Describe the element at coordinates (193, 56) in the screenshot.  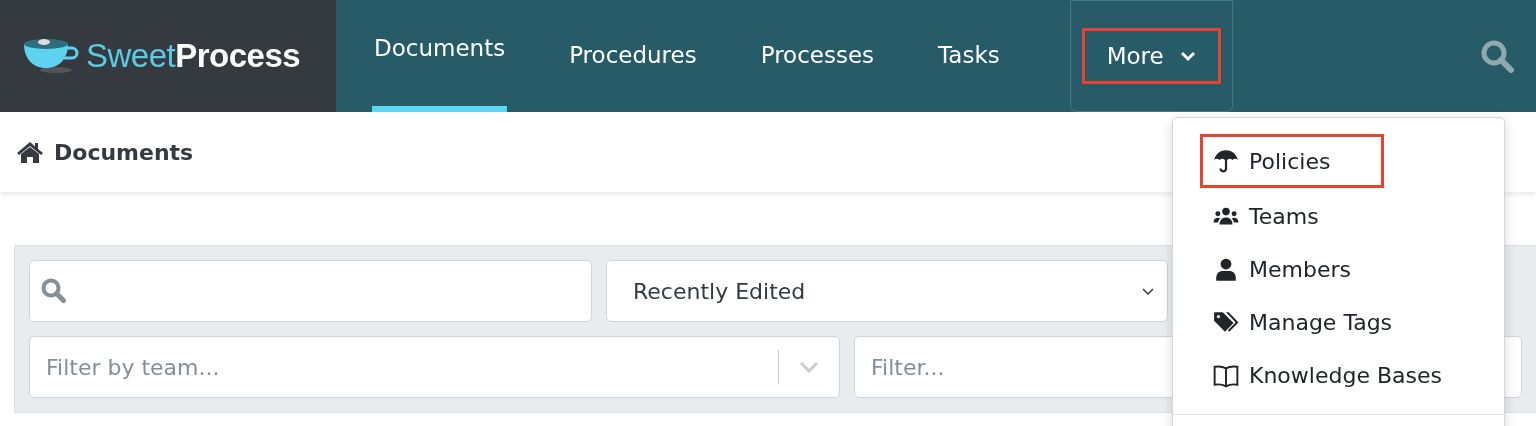
I see `brand-name: SweetProcess` at that location.